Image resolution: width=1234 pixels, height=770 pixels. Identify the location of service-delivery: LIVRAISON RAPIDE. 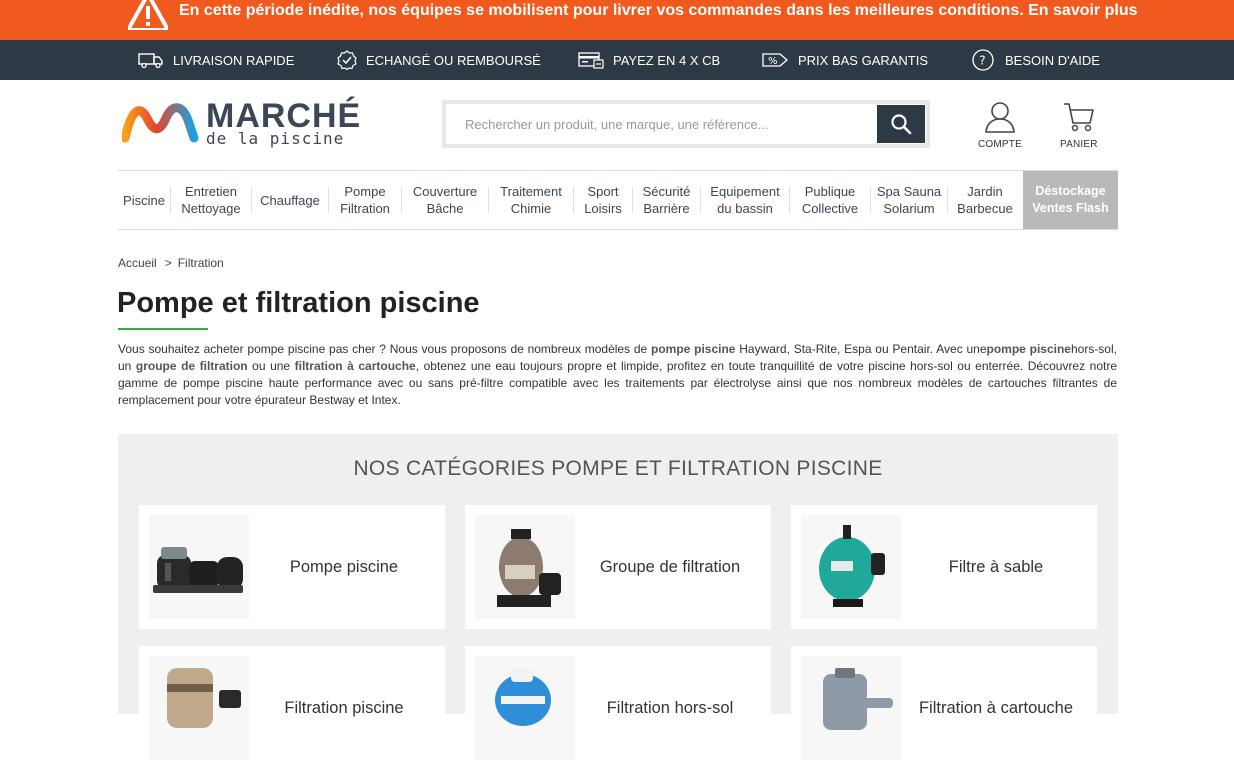
(216, 60).